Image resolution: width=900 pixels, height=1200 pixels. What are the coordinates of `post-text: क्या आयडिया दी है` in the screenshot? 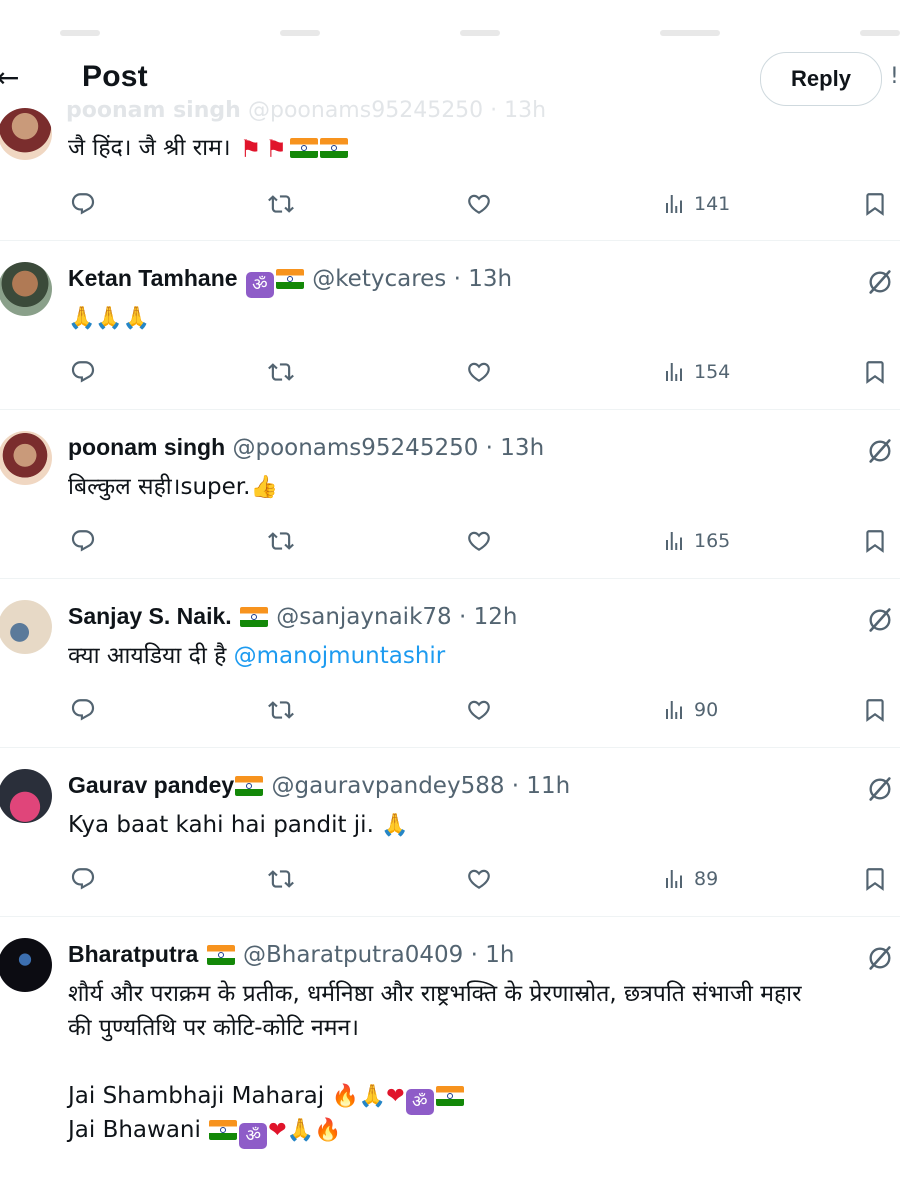 It's located at (147, 656).